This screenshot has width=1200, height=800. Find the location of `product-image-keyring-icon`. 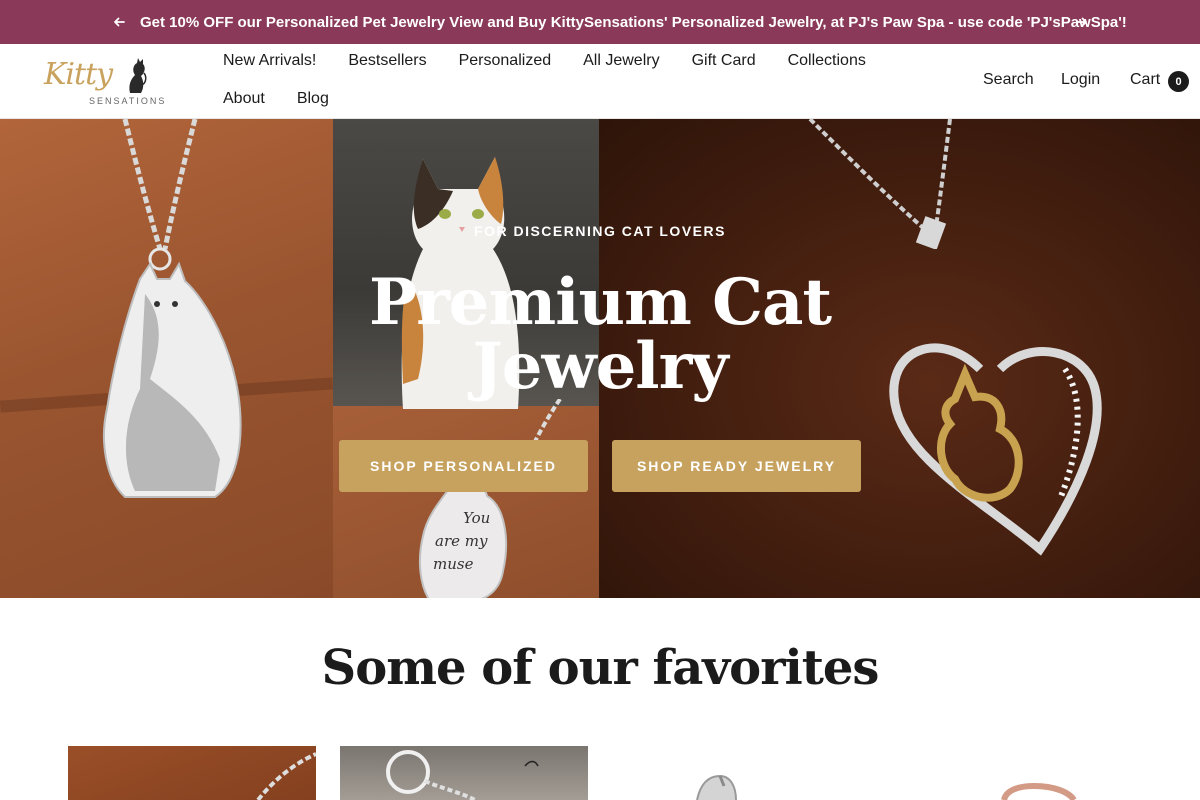

product-image-keyring-icon is located at coordinates (462, 775).